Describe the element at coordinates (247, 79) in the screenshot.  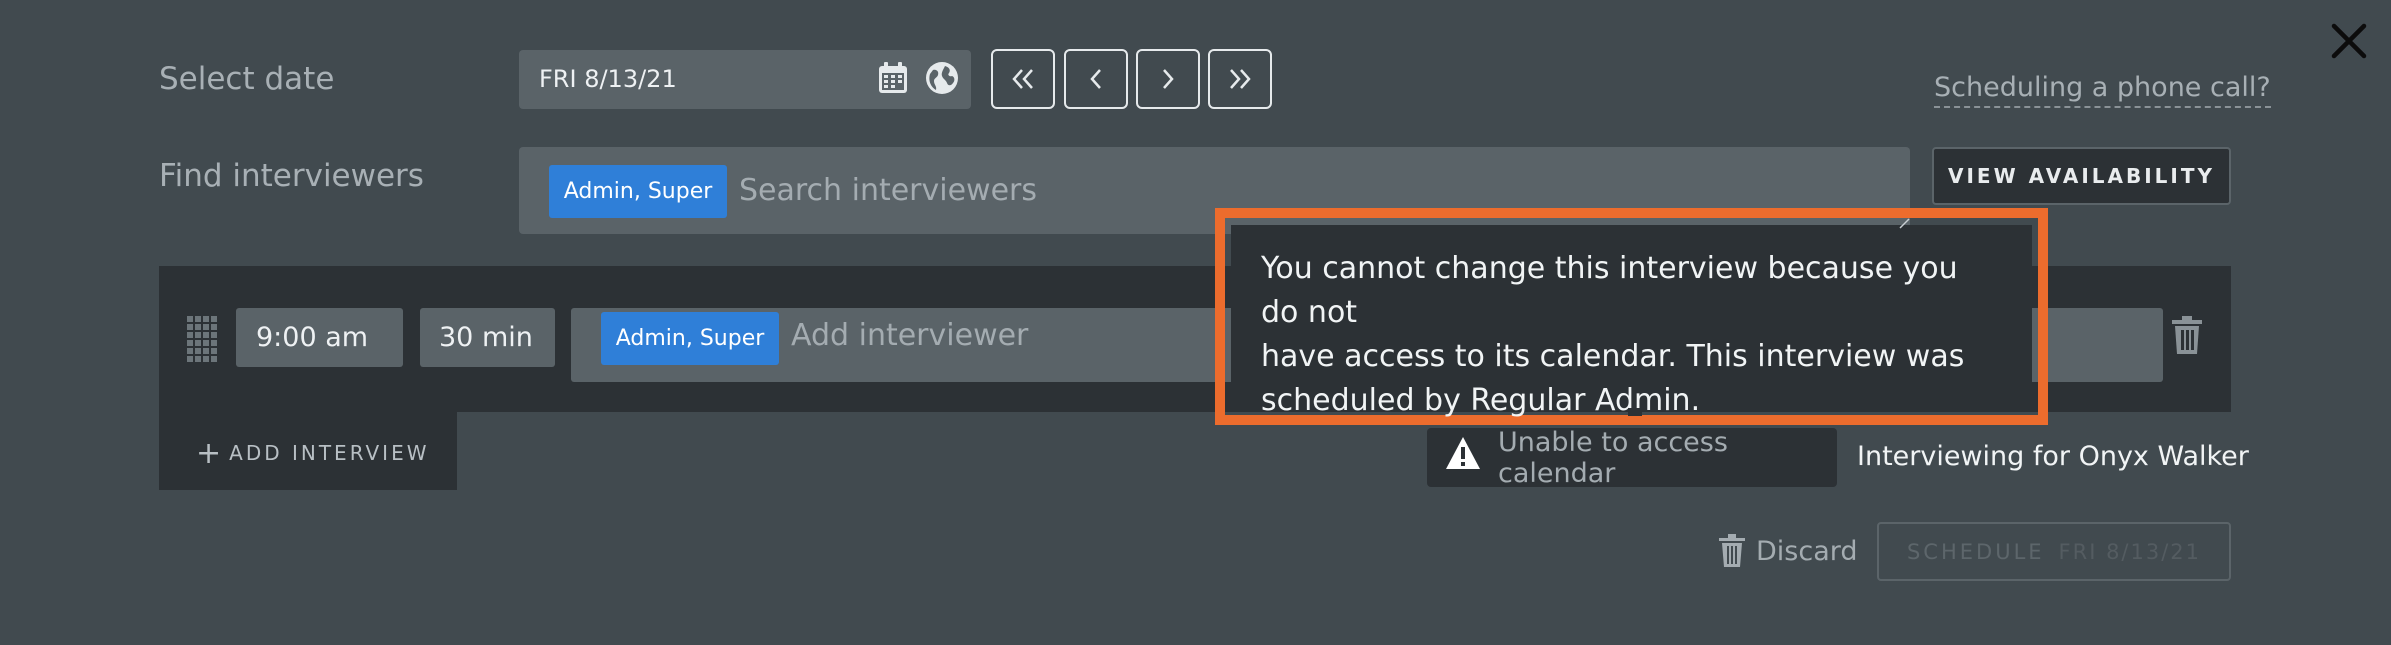
I see `select-date-label: Select date` at that location.